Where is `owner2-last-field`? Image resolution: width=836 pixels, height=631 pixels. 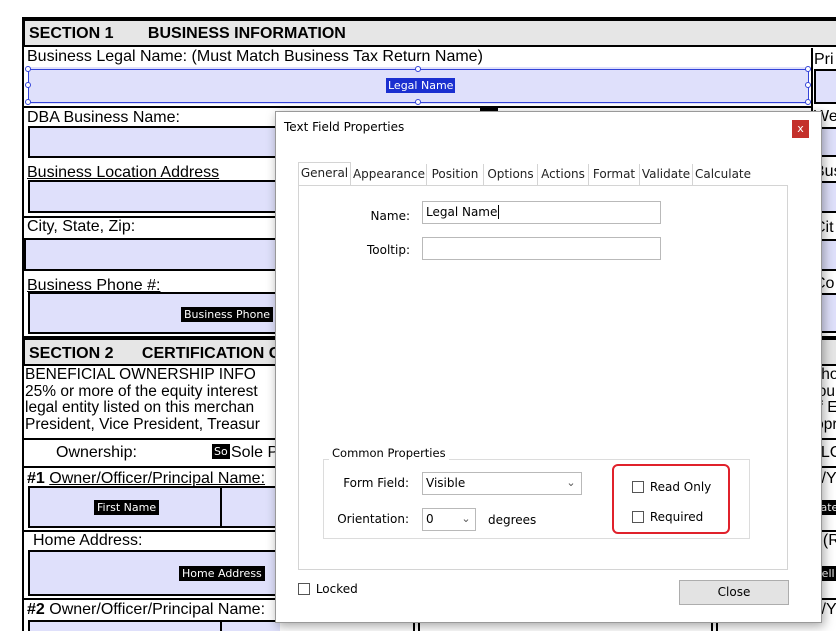 owner2-last-field is located at coordinates (250, 625).